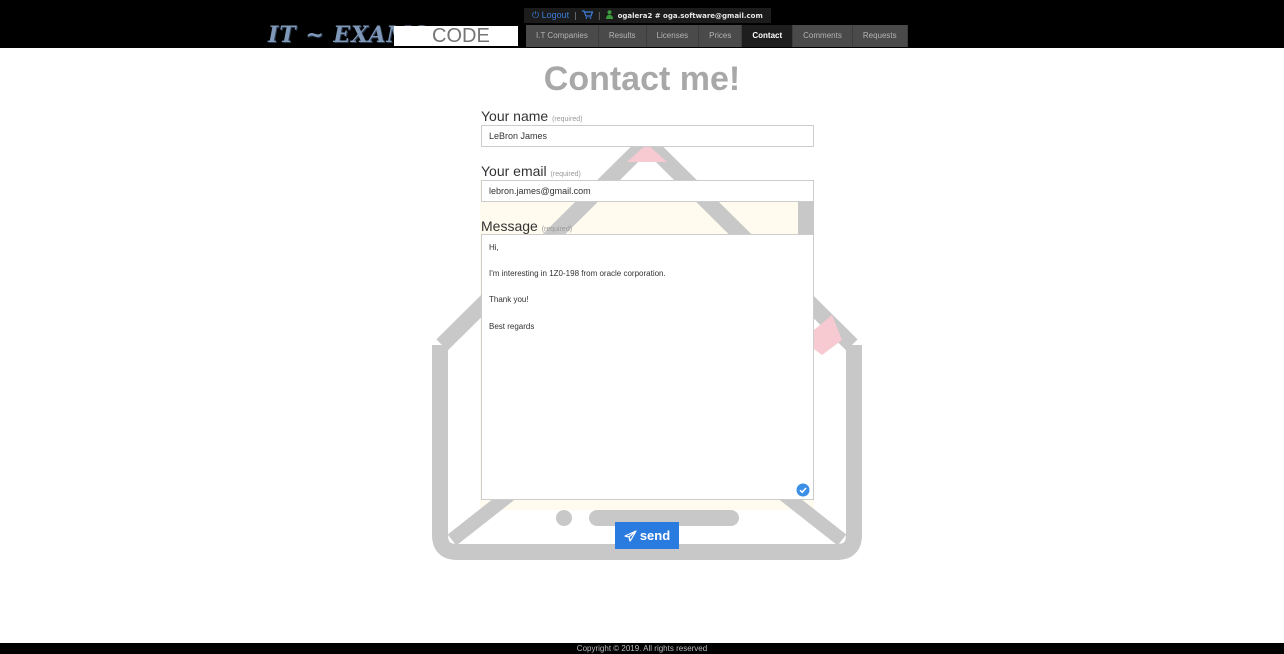 The image size is (1284, 654). I want to click on send-label: send, so click(655, 535).